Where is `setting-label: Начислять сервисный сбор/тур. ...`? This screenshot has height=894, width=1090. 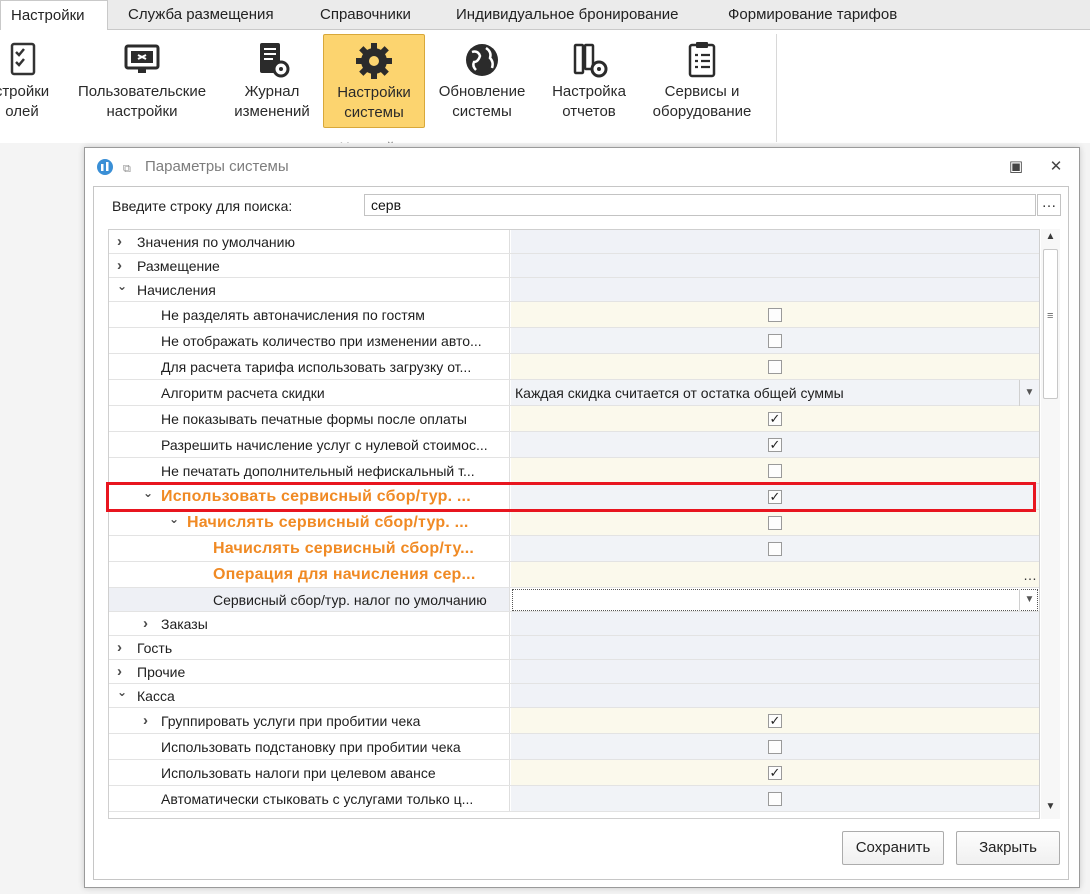
setting-label: Начислять сервисный сбор/тур. ... is located at coordinates (328, 522).